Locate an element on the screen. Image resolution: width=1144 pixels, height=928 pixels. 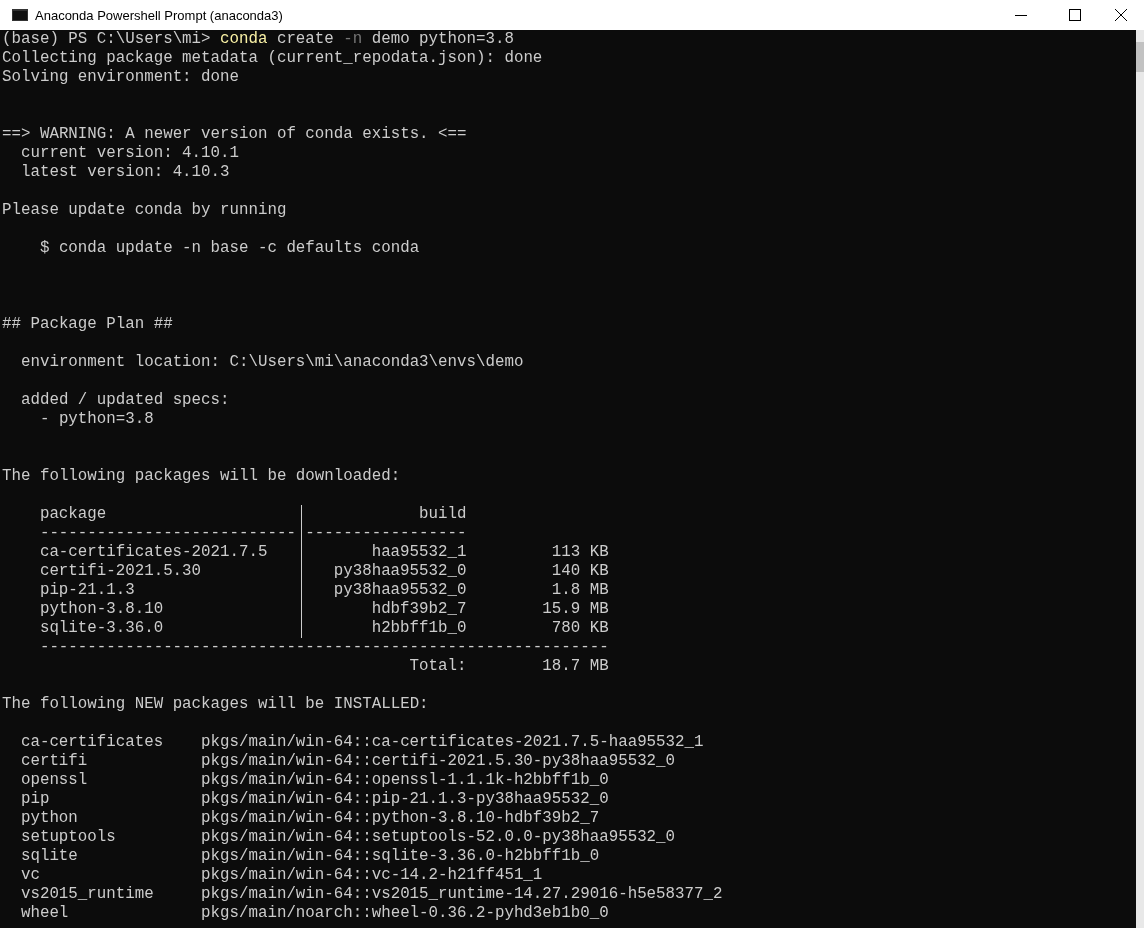
table-cell: pip-21.1.3 is located at coordinates (87, 590).